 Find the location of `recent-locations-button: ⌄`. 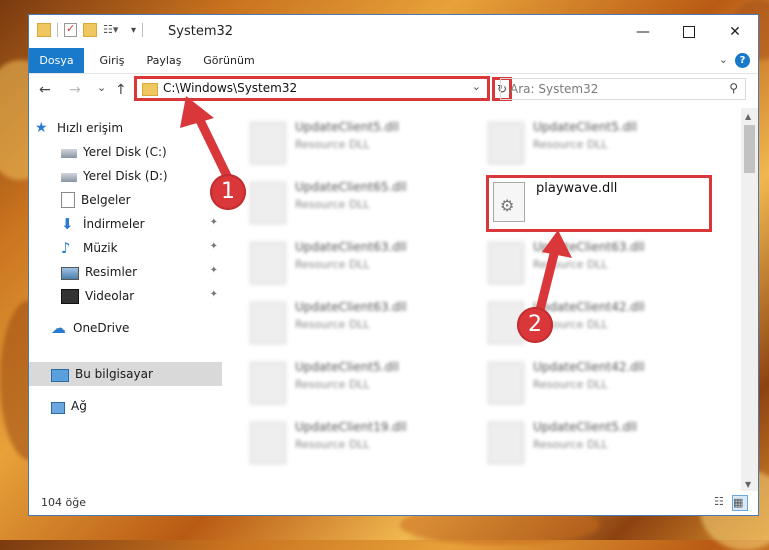

recent-locations-button: ⌄ is located at coordinates (101, 87).